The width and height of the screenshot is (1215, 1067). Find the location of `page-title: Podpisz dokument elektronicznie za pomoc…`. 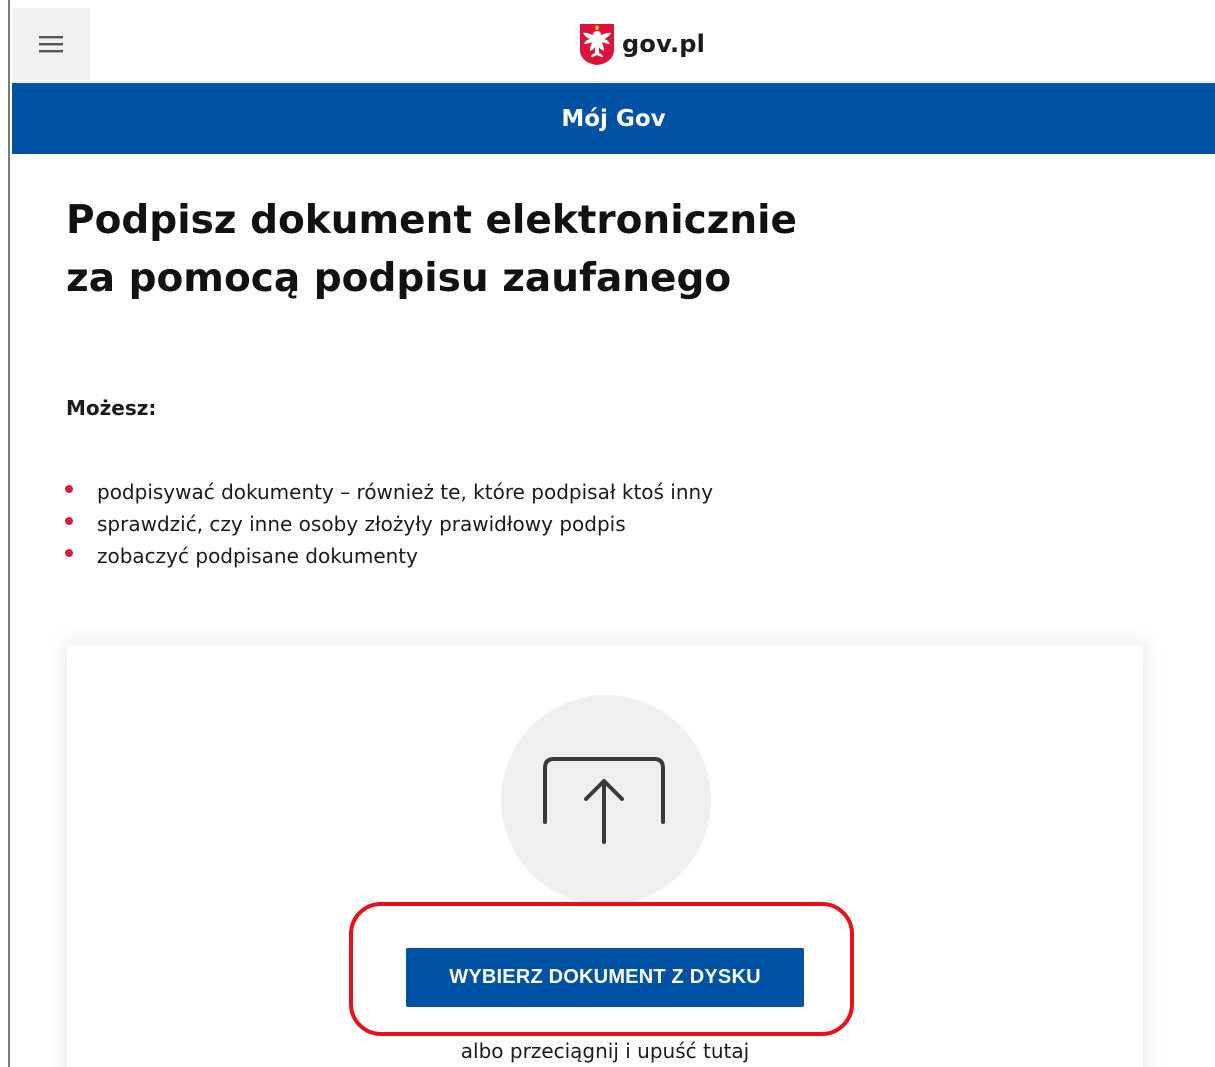

page-title: Podpisz dokument elektronicznie za pomoc… is located at coordinates (496, 250).